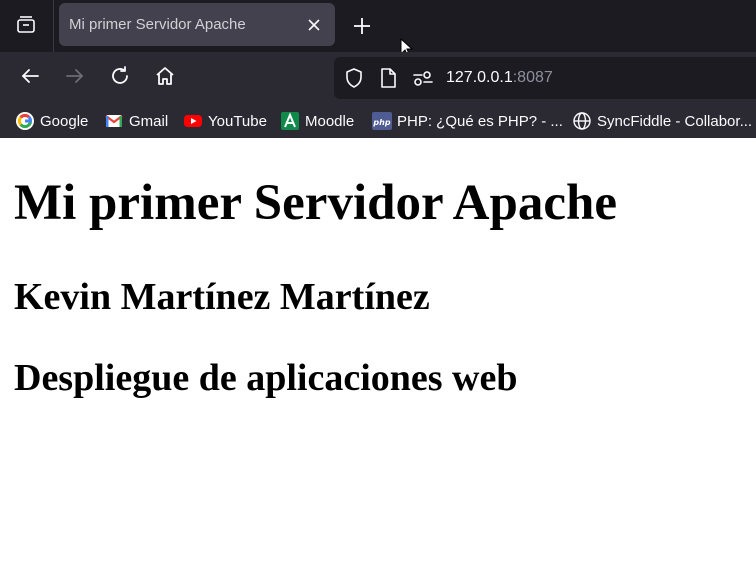 The image size is (756, 584). What do you see at coordinates (388, 78) in the screenshot?
I see `page-icon` at bounding box center [388, 78].